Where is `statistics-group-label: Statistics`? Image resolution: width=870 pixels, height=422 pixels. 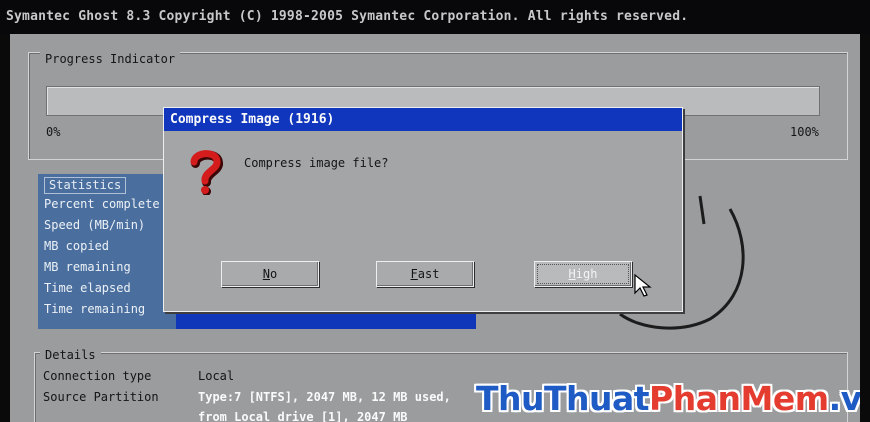 statistics-group-label: Statistics is located at coordinates (85, 185).